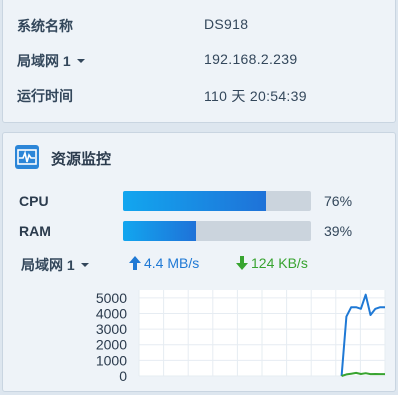  Describe the element at coordinates (45, 26) in the screenshot. I see `system-name-label: 系统名称` at that location.